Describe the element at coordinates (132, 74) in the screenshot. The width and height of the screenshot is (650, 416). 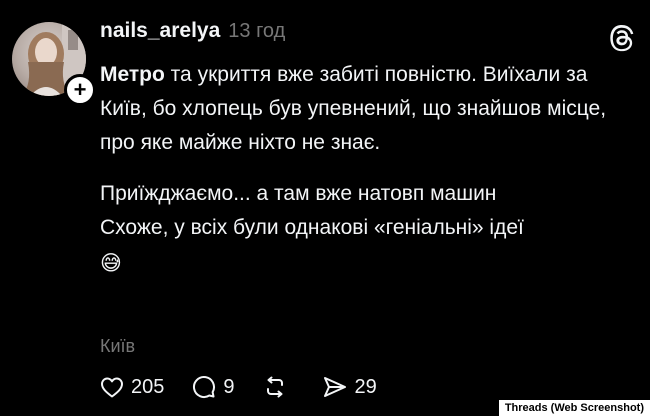
I see `hashtag-link: Метро` at that location.